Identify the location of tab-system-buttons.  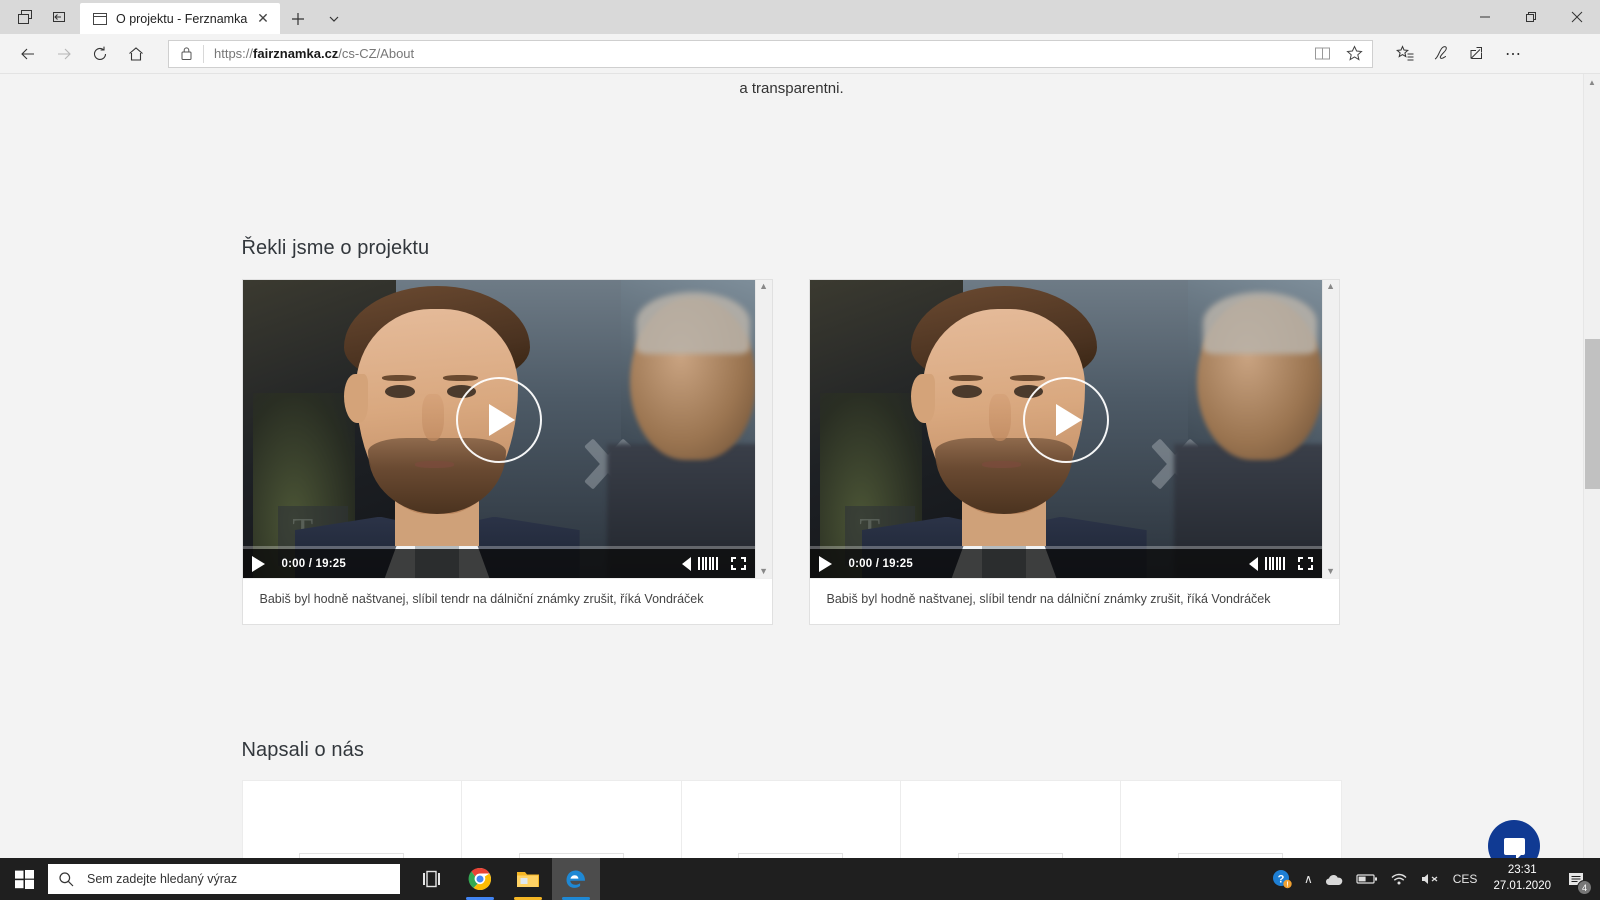
(40, 17).